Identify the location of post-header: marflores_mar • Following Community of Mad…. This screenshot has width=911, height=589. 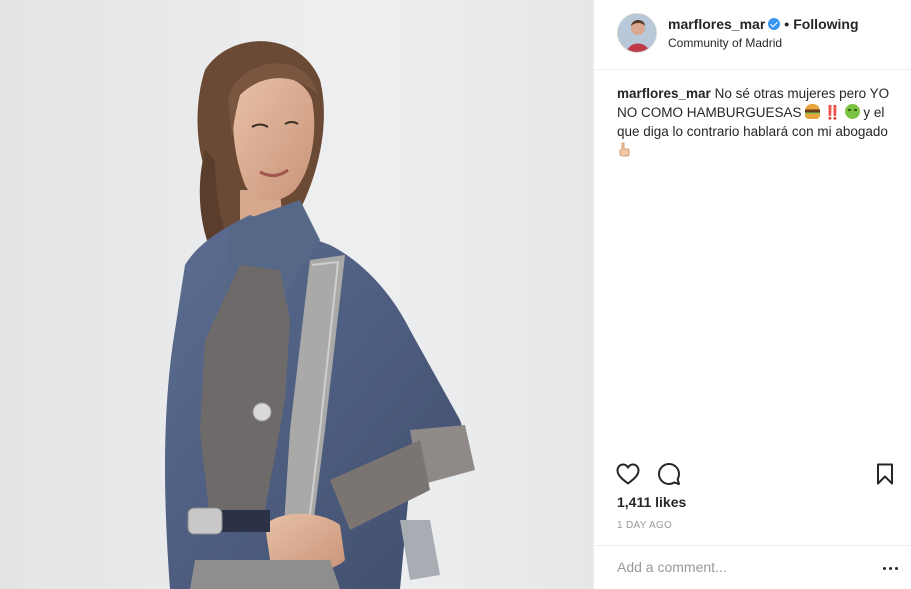
(752, 35).